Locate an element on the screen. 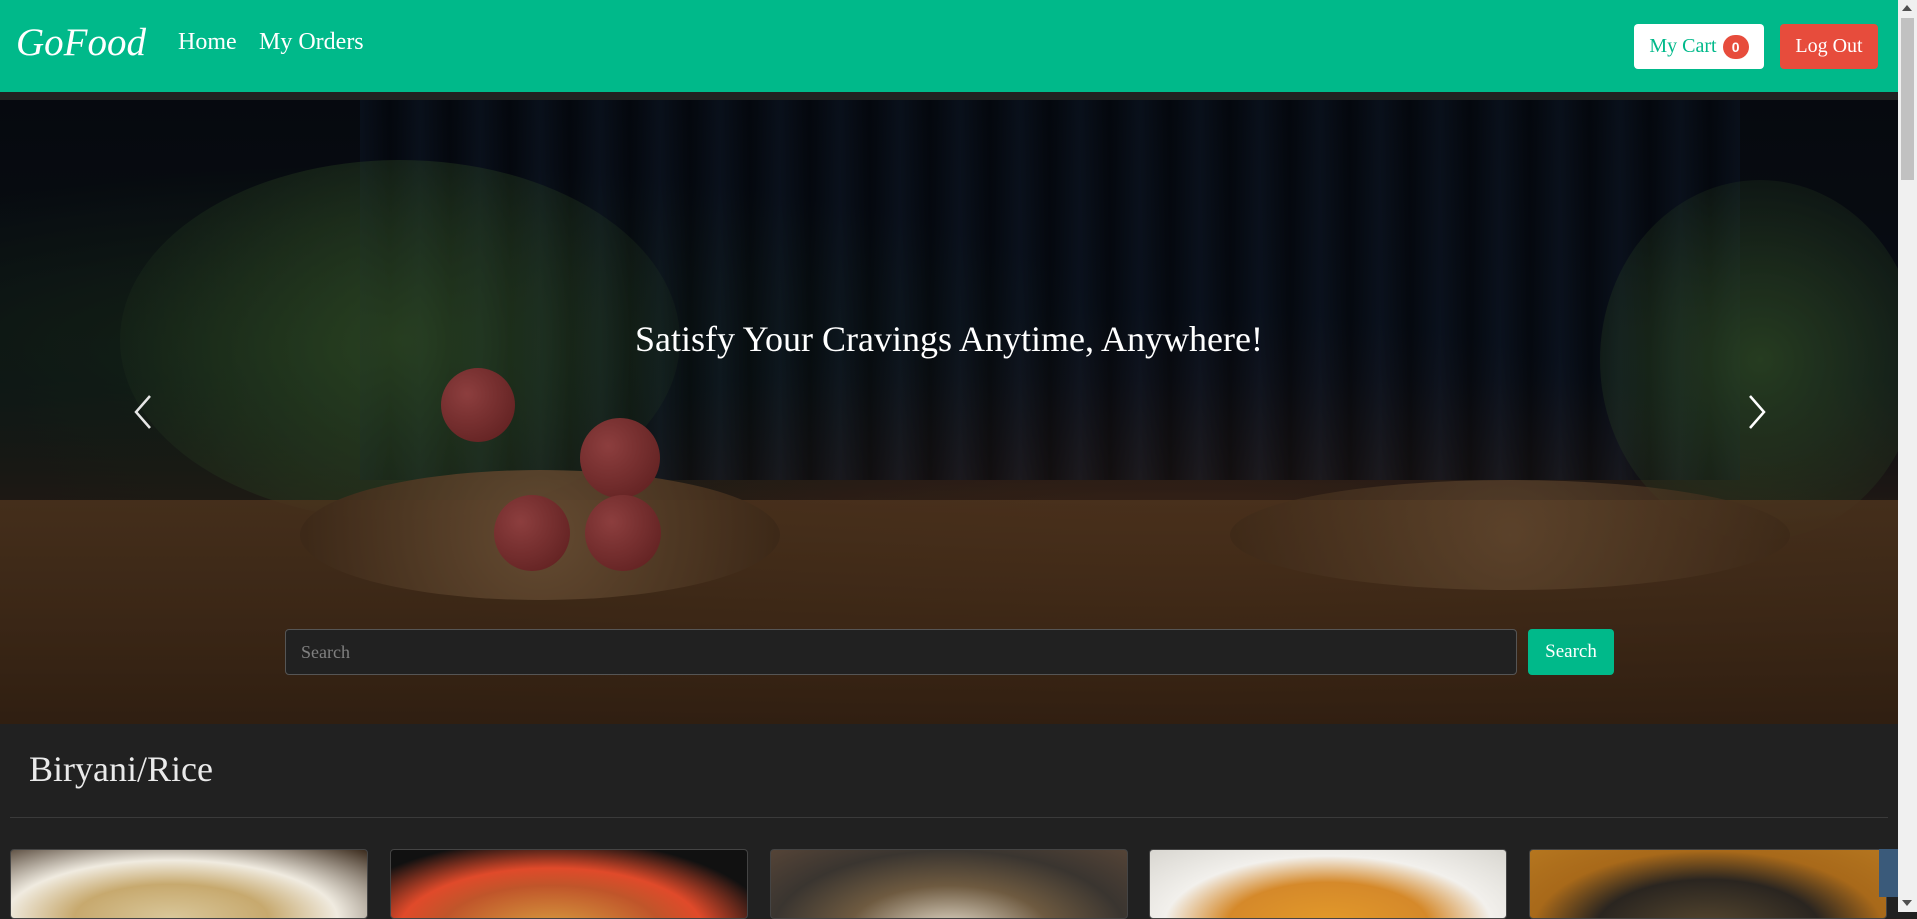  nav-link-home: Home is located at coordinates (207, 42).